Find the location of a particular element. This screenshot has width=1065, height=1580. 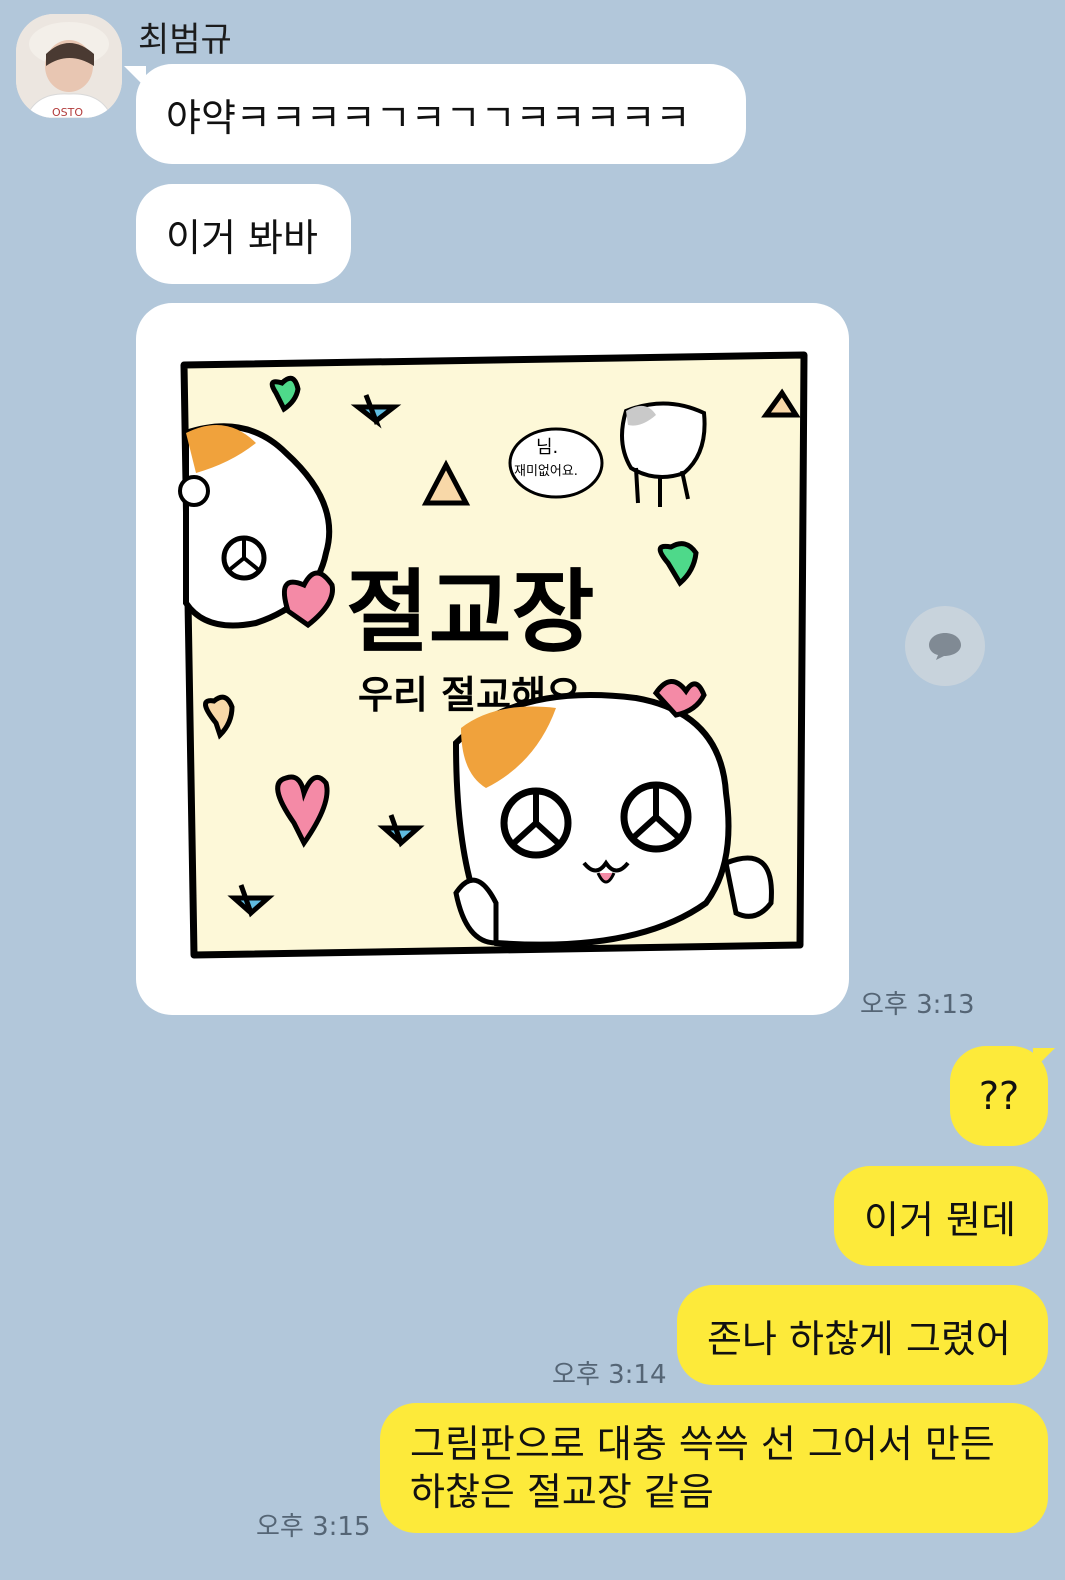

message-bubble-outgoing: 존나 하찮게 그렸어 is located at coordinates (862, 1335).